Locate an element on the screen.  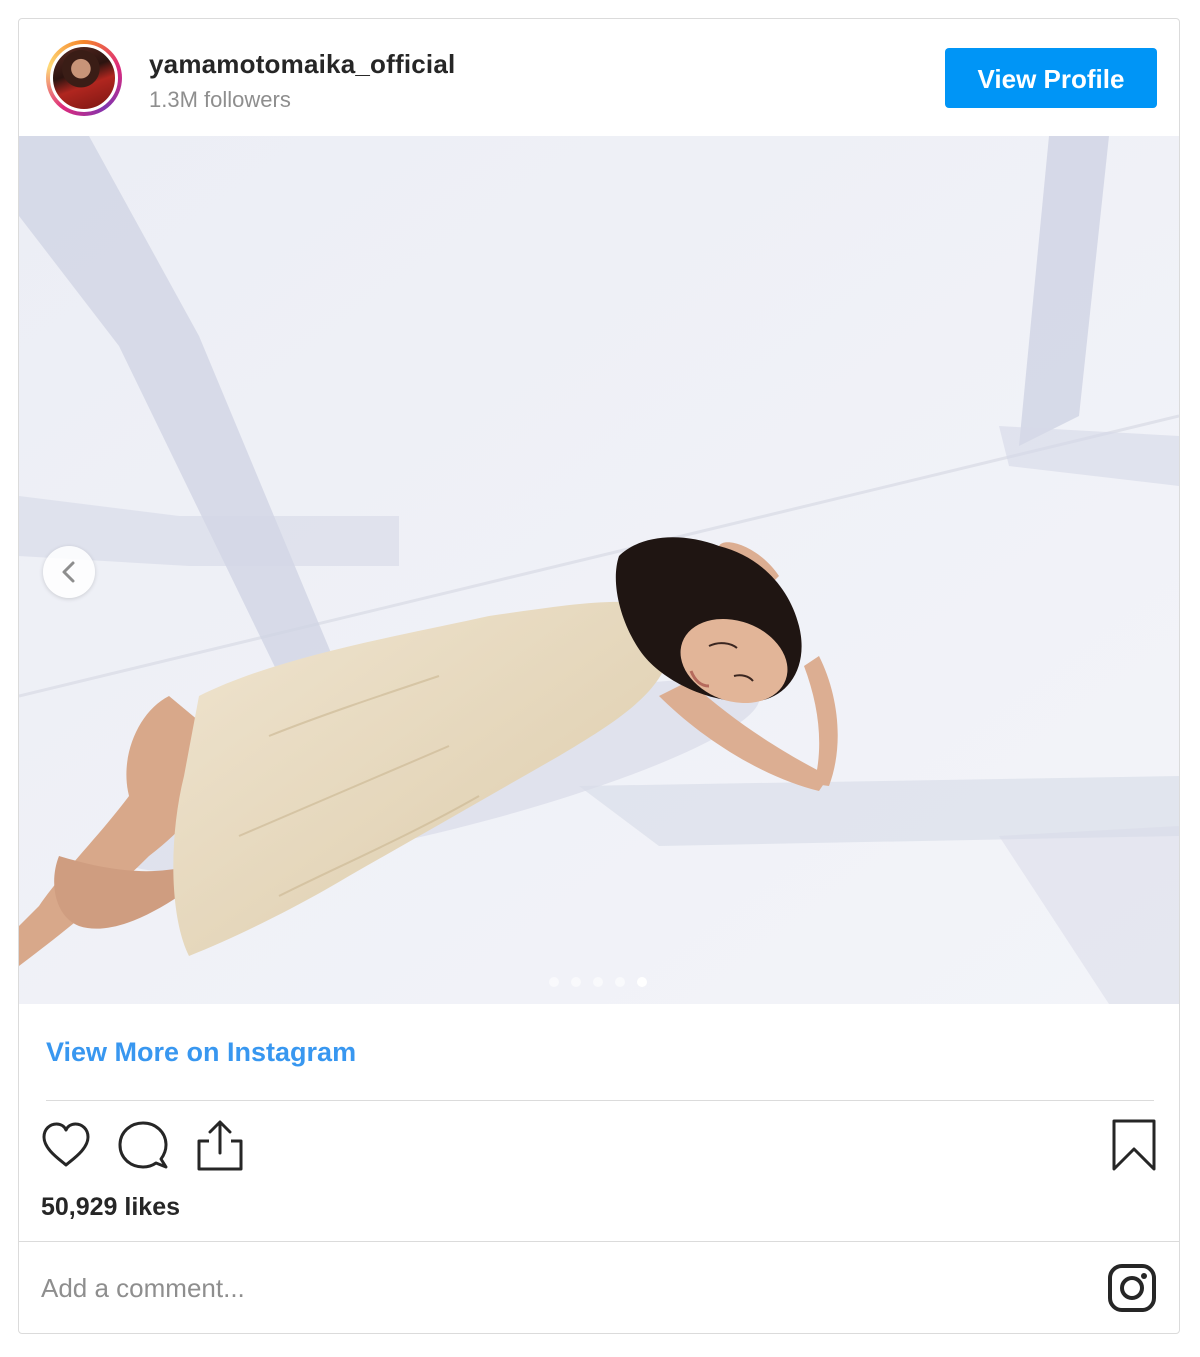
heart-icon is located at coordinates (66, 1144).